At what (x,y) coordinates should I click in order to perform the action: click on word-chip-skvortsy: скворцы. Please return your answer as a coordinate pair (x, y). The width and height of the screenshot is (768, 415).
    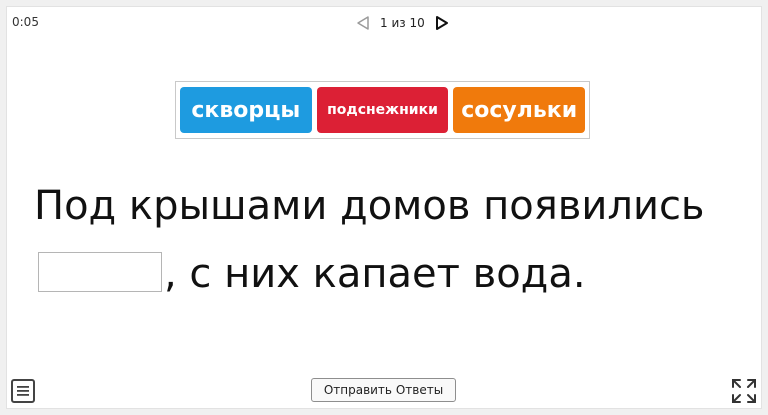
    Looking at the image, I should click on (246, 110).